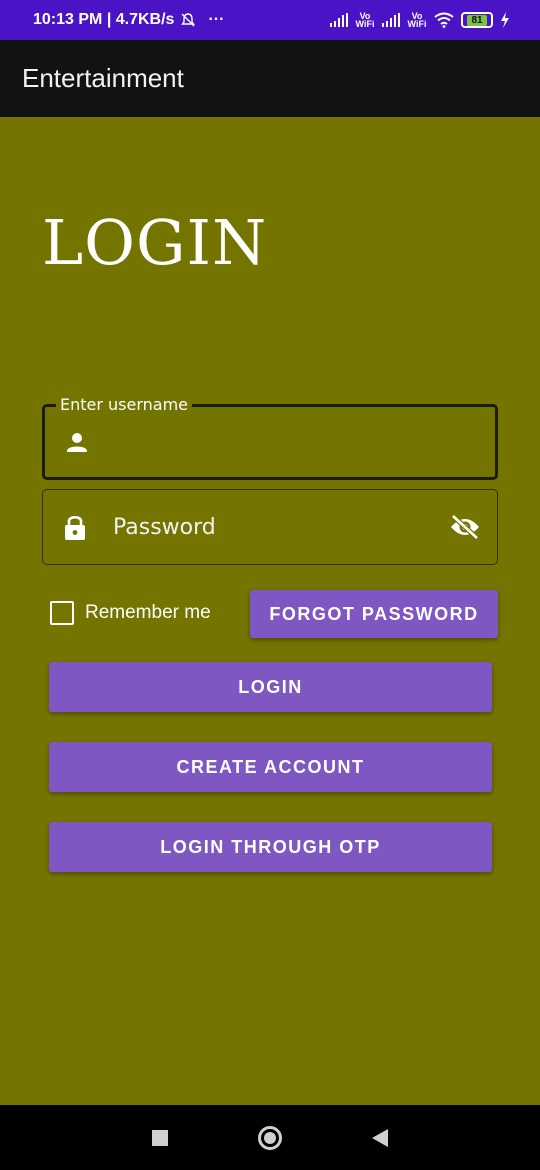 The width and height of the screenshot is (540, 1170). Describe the element at coordinates (103, 78) in the screenshot. I see `app-title: Entertainment` at that location.